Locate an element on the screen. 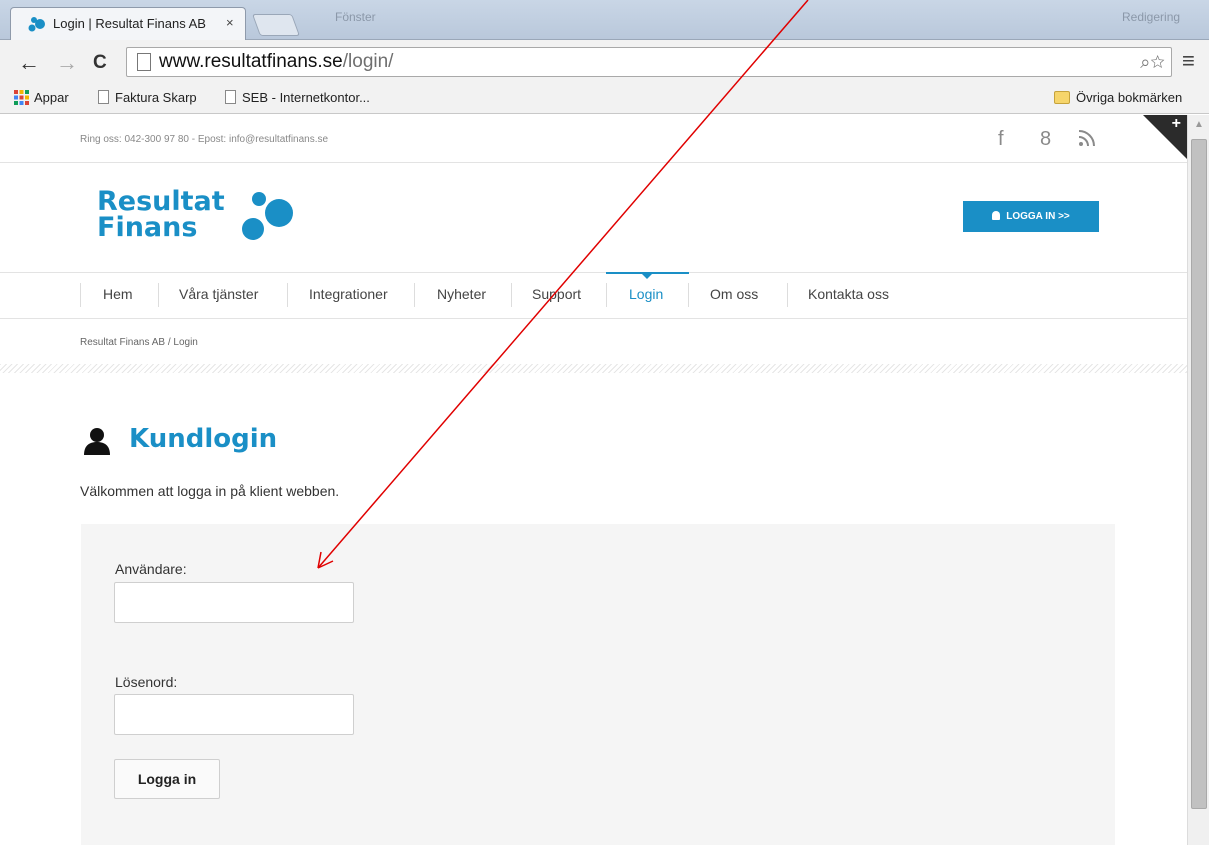 This screenshot has height=845, width=1209. zoom-and-bookmark-star-icon: ⌕☆ is located at coordinates (1152, 62).